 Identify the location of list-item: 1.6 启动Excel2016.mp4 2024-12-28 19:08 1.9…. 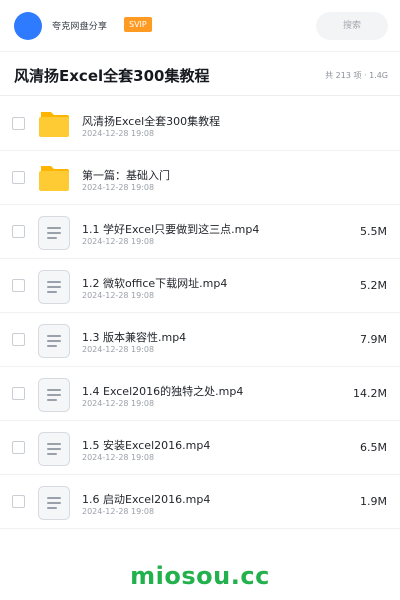
(200, 502).